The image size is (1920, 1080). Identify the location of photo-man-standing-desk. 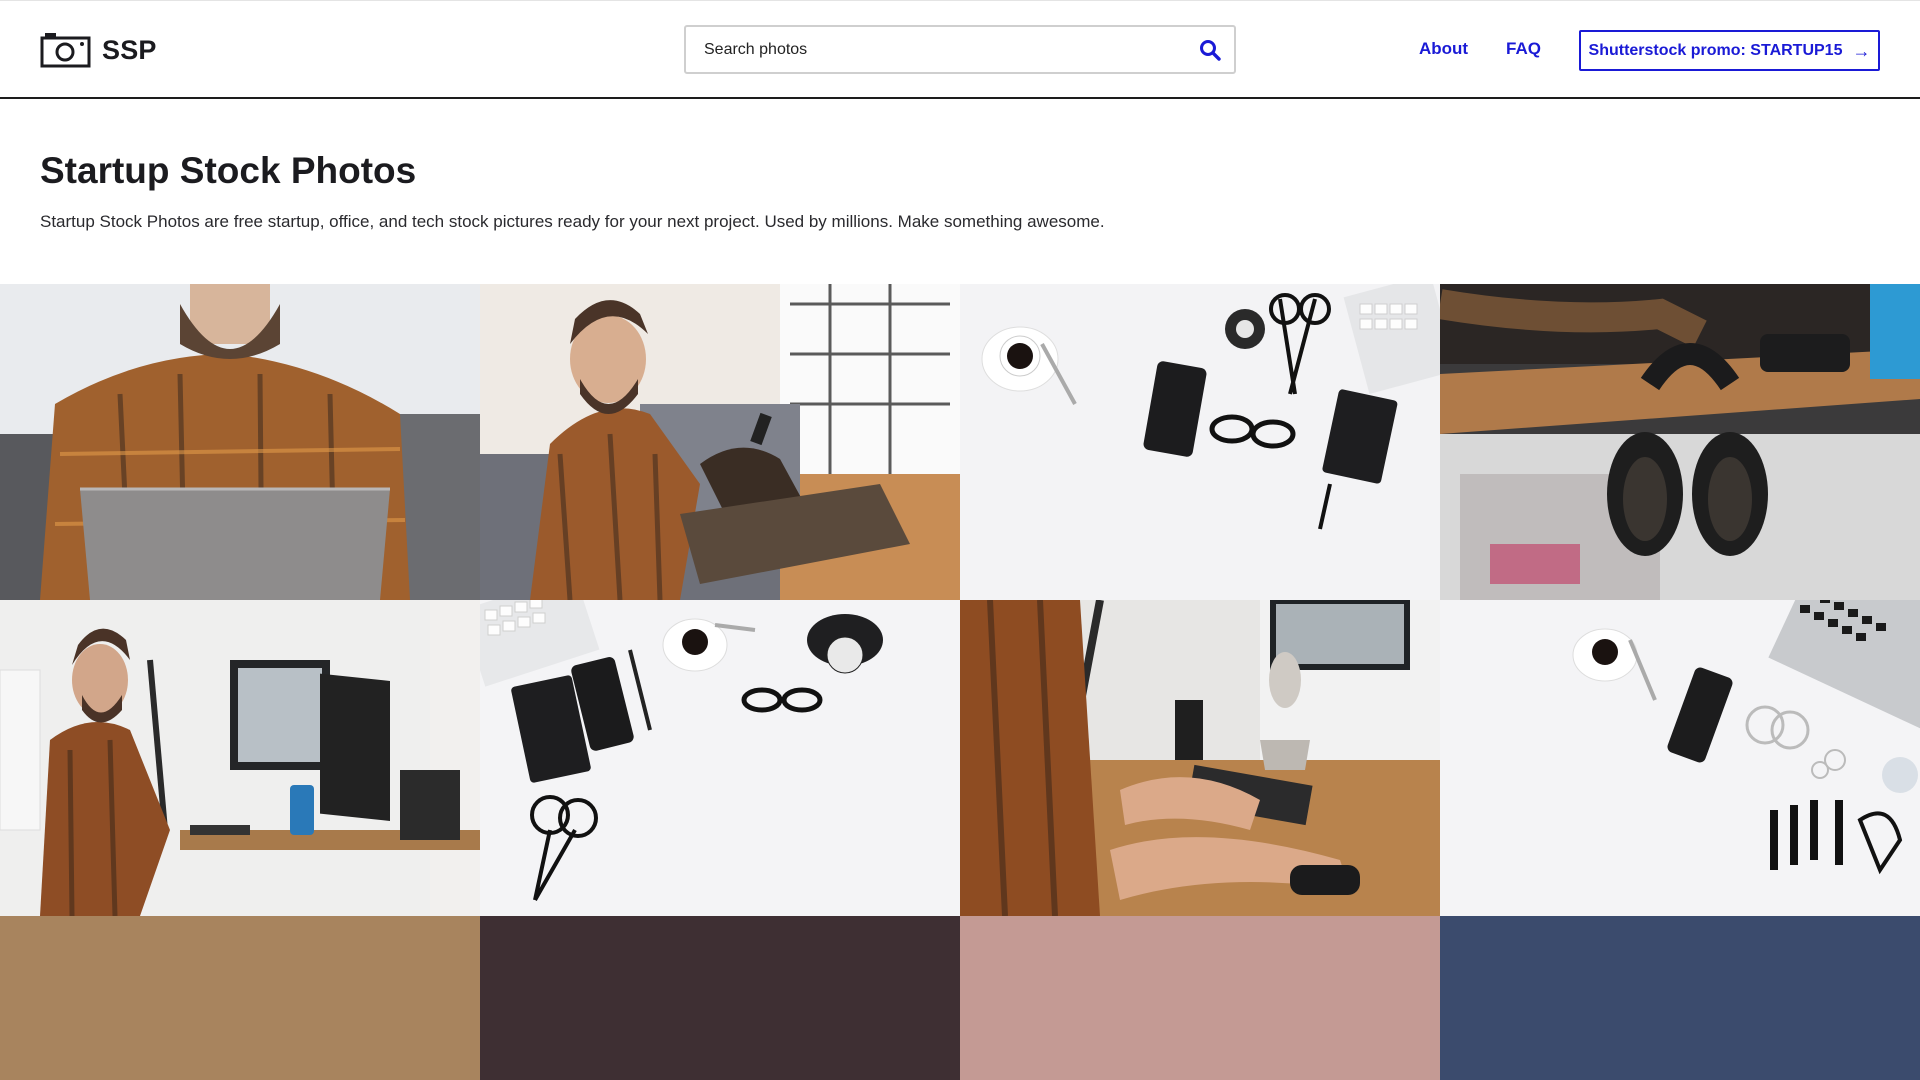
(240, 758).